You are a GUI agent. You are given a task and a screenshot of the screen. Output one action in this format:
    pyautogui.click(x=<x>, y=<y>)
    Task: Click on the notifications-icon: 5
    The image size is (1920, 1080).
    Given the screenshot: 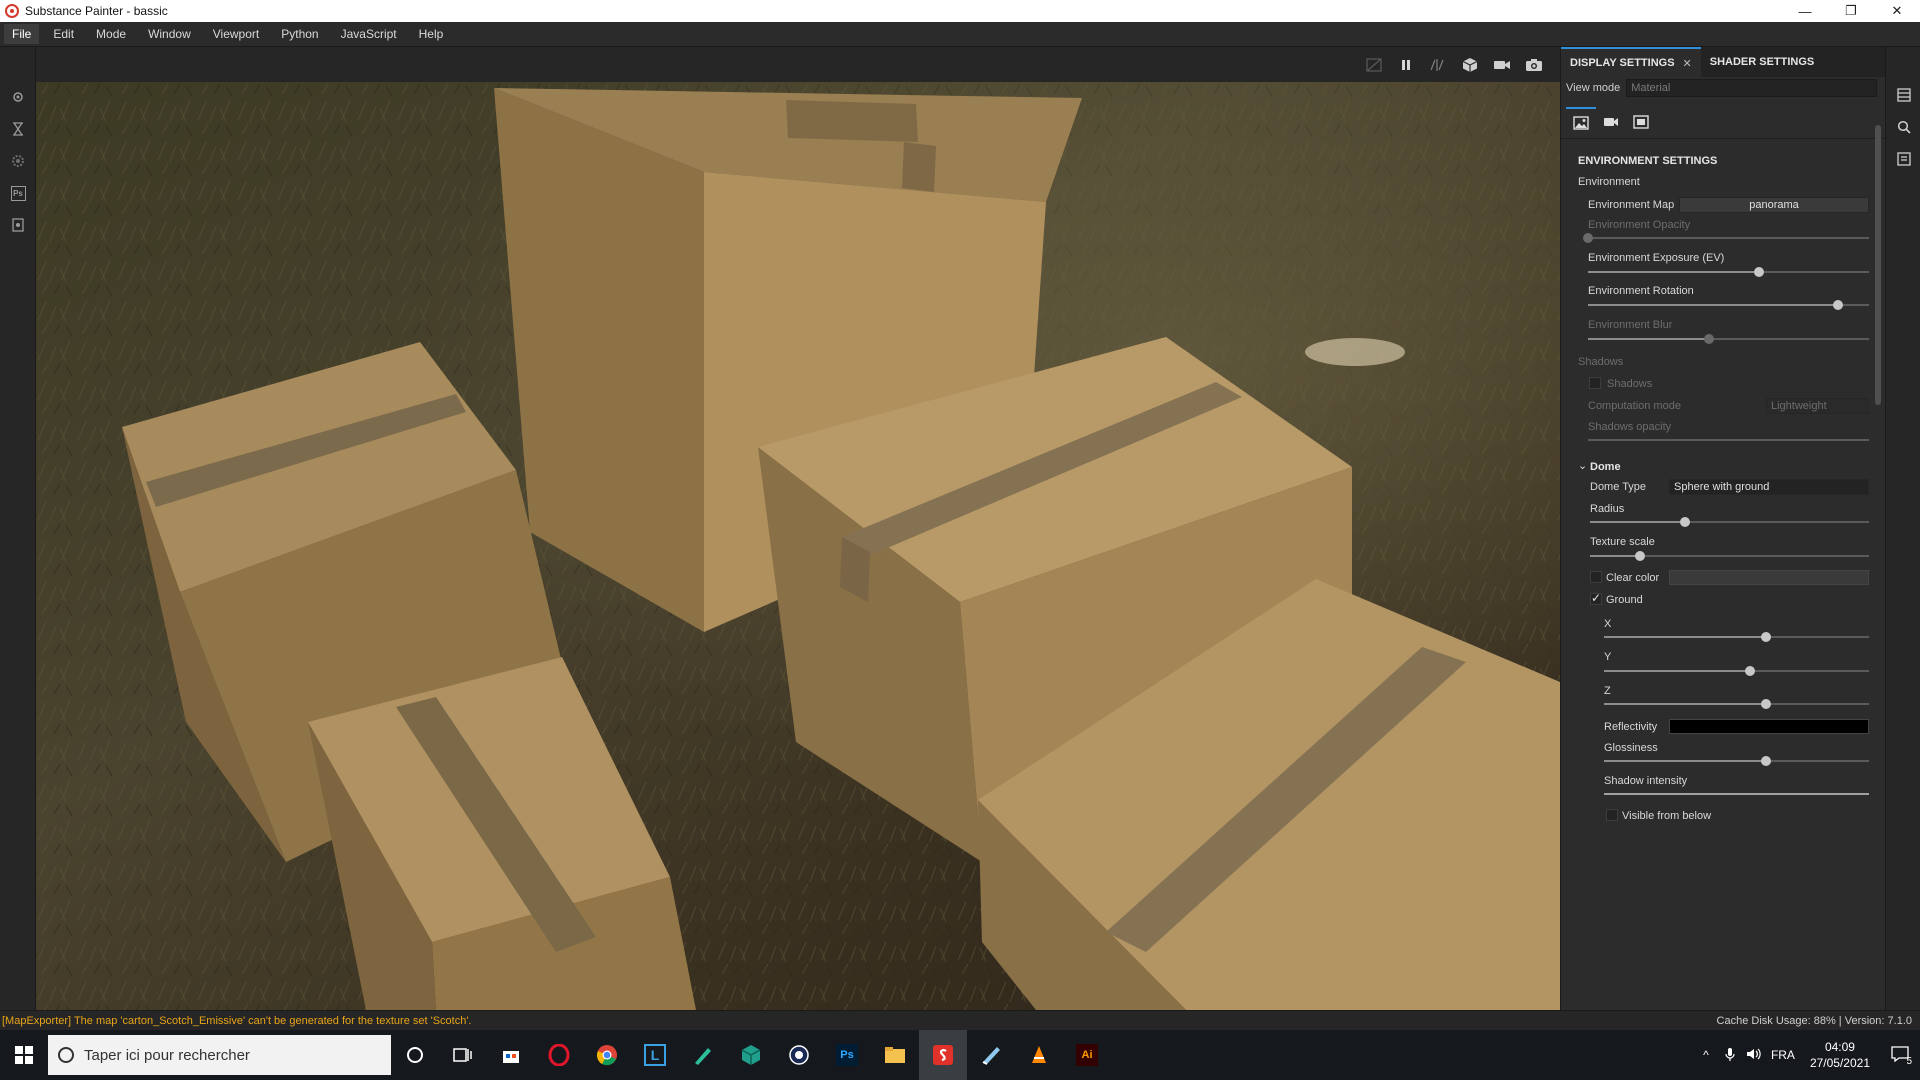 What is the action you would take?
    pyautogui.click(x=1900, y=1056)
    